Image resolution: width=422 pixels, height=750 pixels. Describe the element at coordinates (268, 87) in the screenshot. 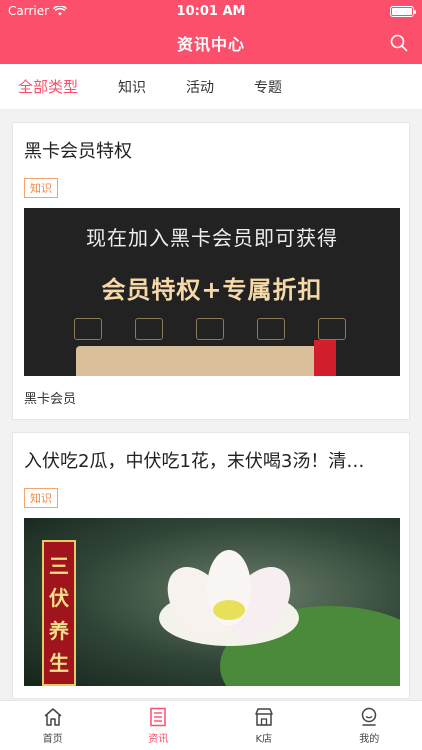

I see `tab-topic: 专题` at that location.